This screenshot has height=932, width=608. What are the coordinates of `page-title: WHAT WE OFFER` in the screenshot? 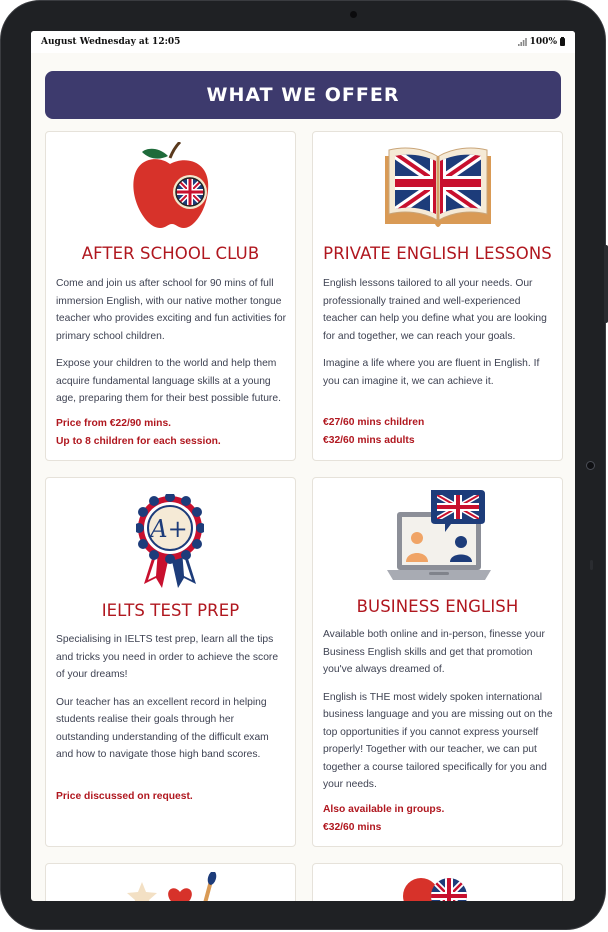 It's located at (303, 95).